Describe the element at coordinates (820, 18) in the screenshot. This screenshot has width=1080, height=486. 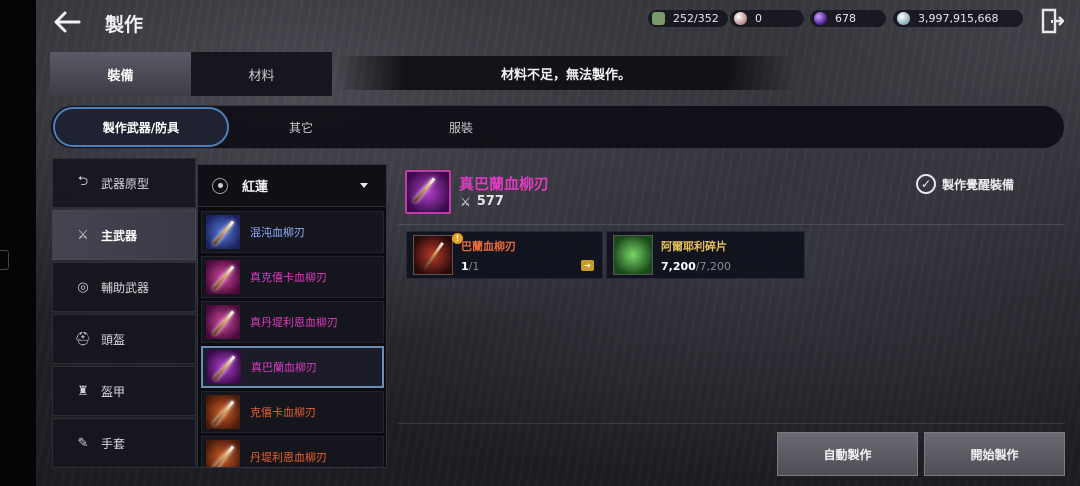
I see `purple-crystal-icon` at that location.